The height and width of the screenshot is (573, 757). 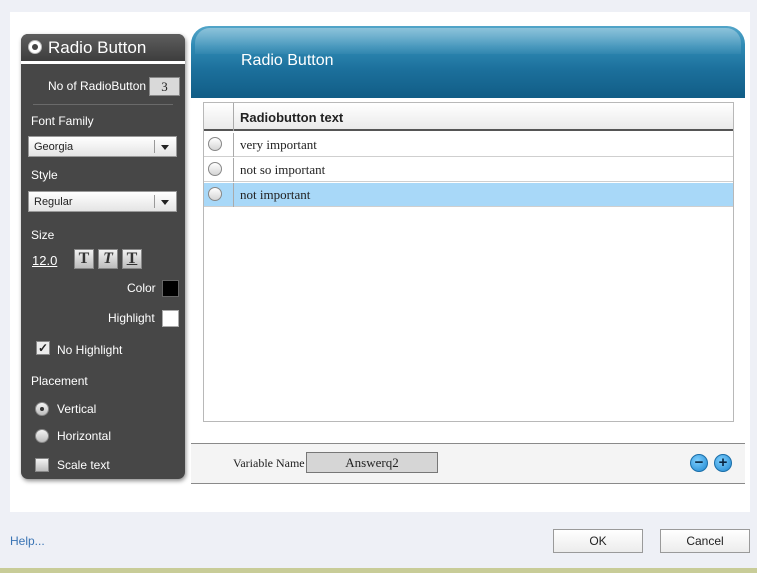 I want to click on italic-button: T, so click(x=108, y=259).